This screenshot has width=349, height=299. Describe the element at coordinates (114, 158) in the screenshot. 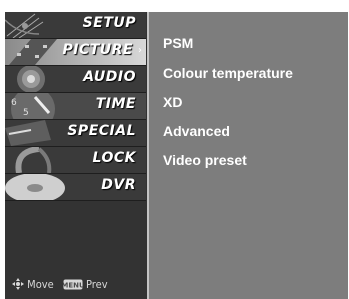

I see `menu-item-label: LOCK` at that location.